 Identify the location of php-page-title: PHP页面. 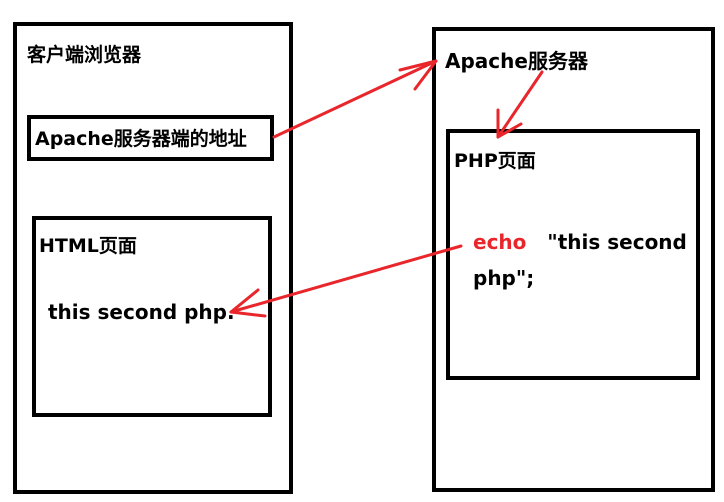
(495, 161).